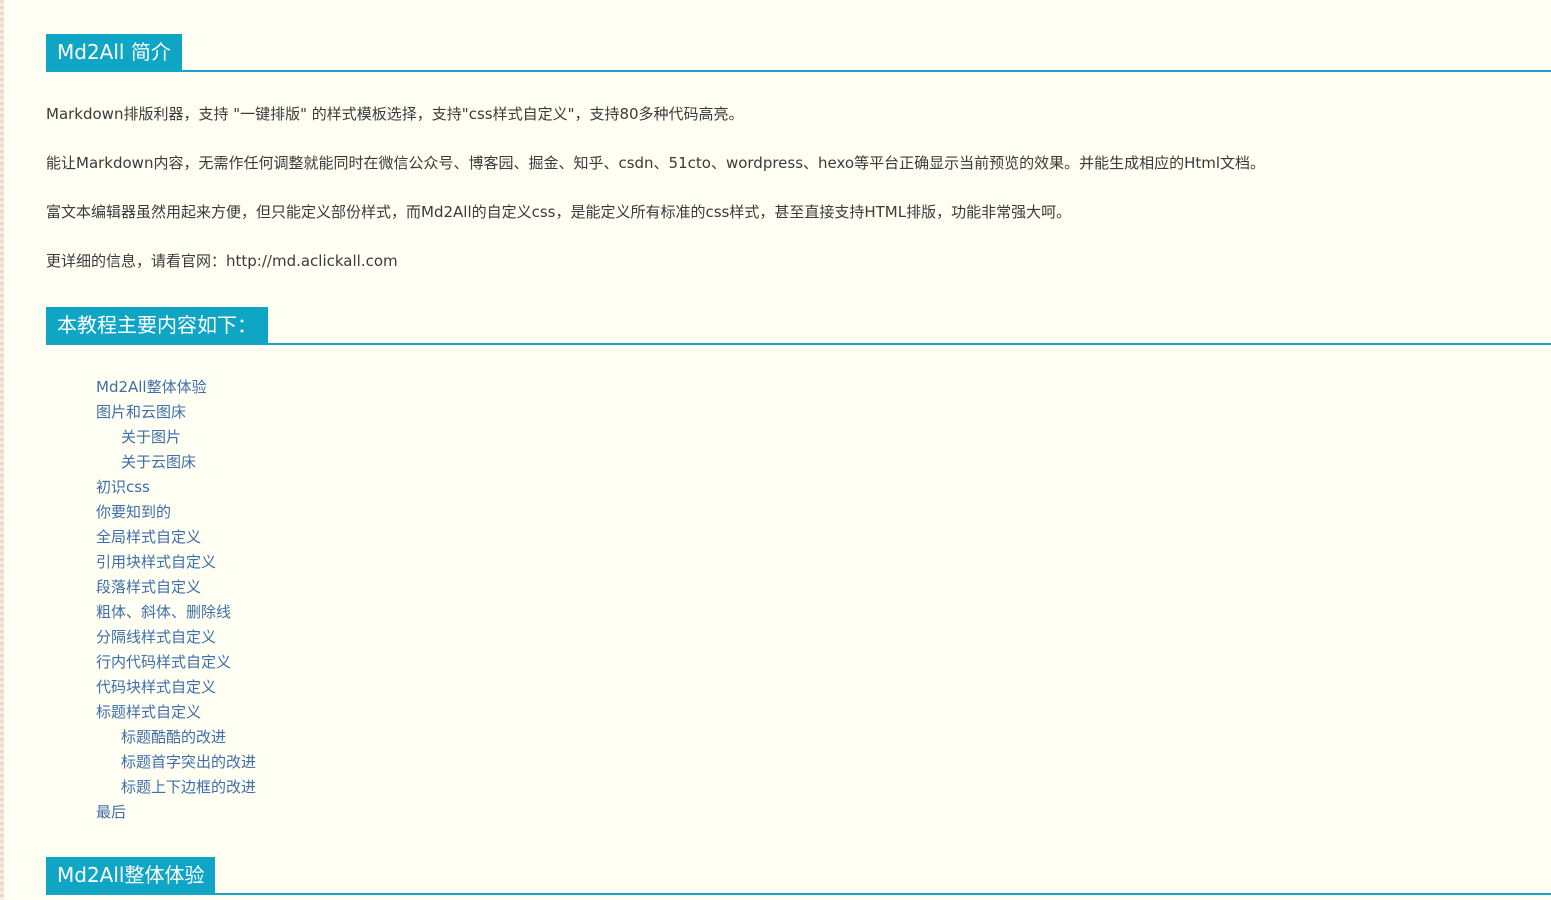 Image resolution: width=1551 pixels, height=900 pixels. I want to click on toc-link-final: 最后, so click(176, 812).